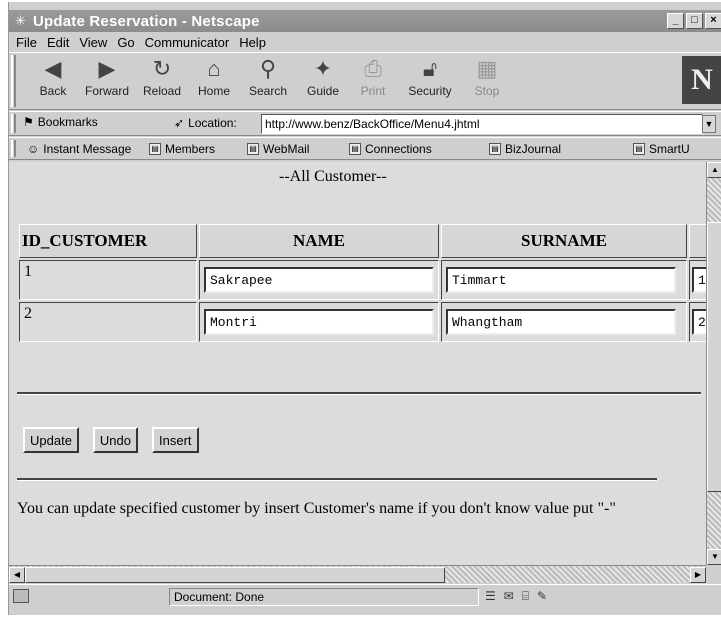 The image size is (721, 617). I want to click on component-bar: ☰ ✉ ⌸ ✎, so click(516, 596).